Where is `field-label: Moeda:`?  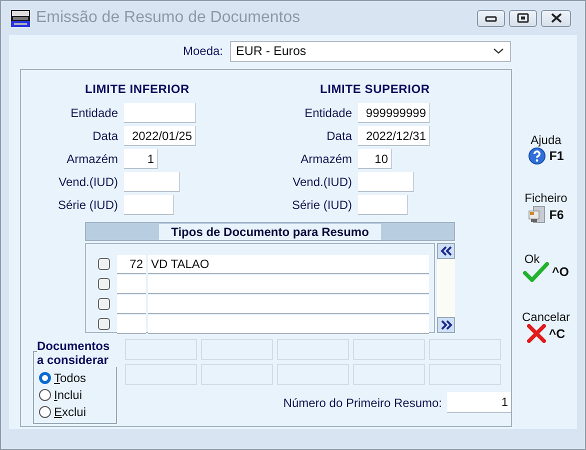
field-label: Moeda: is located at coordinates (202, 51).